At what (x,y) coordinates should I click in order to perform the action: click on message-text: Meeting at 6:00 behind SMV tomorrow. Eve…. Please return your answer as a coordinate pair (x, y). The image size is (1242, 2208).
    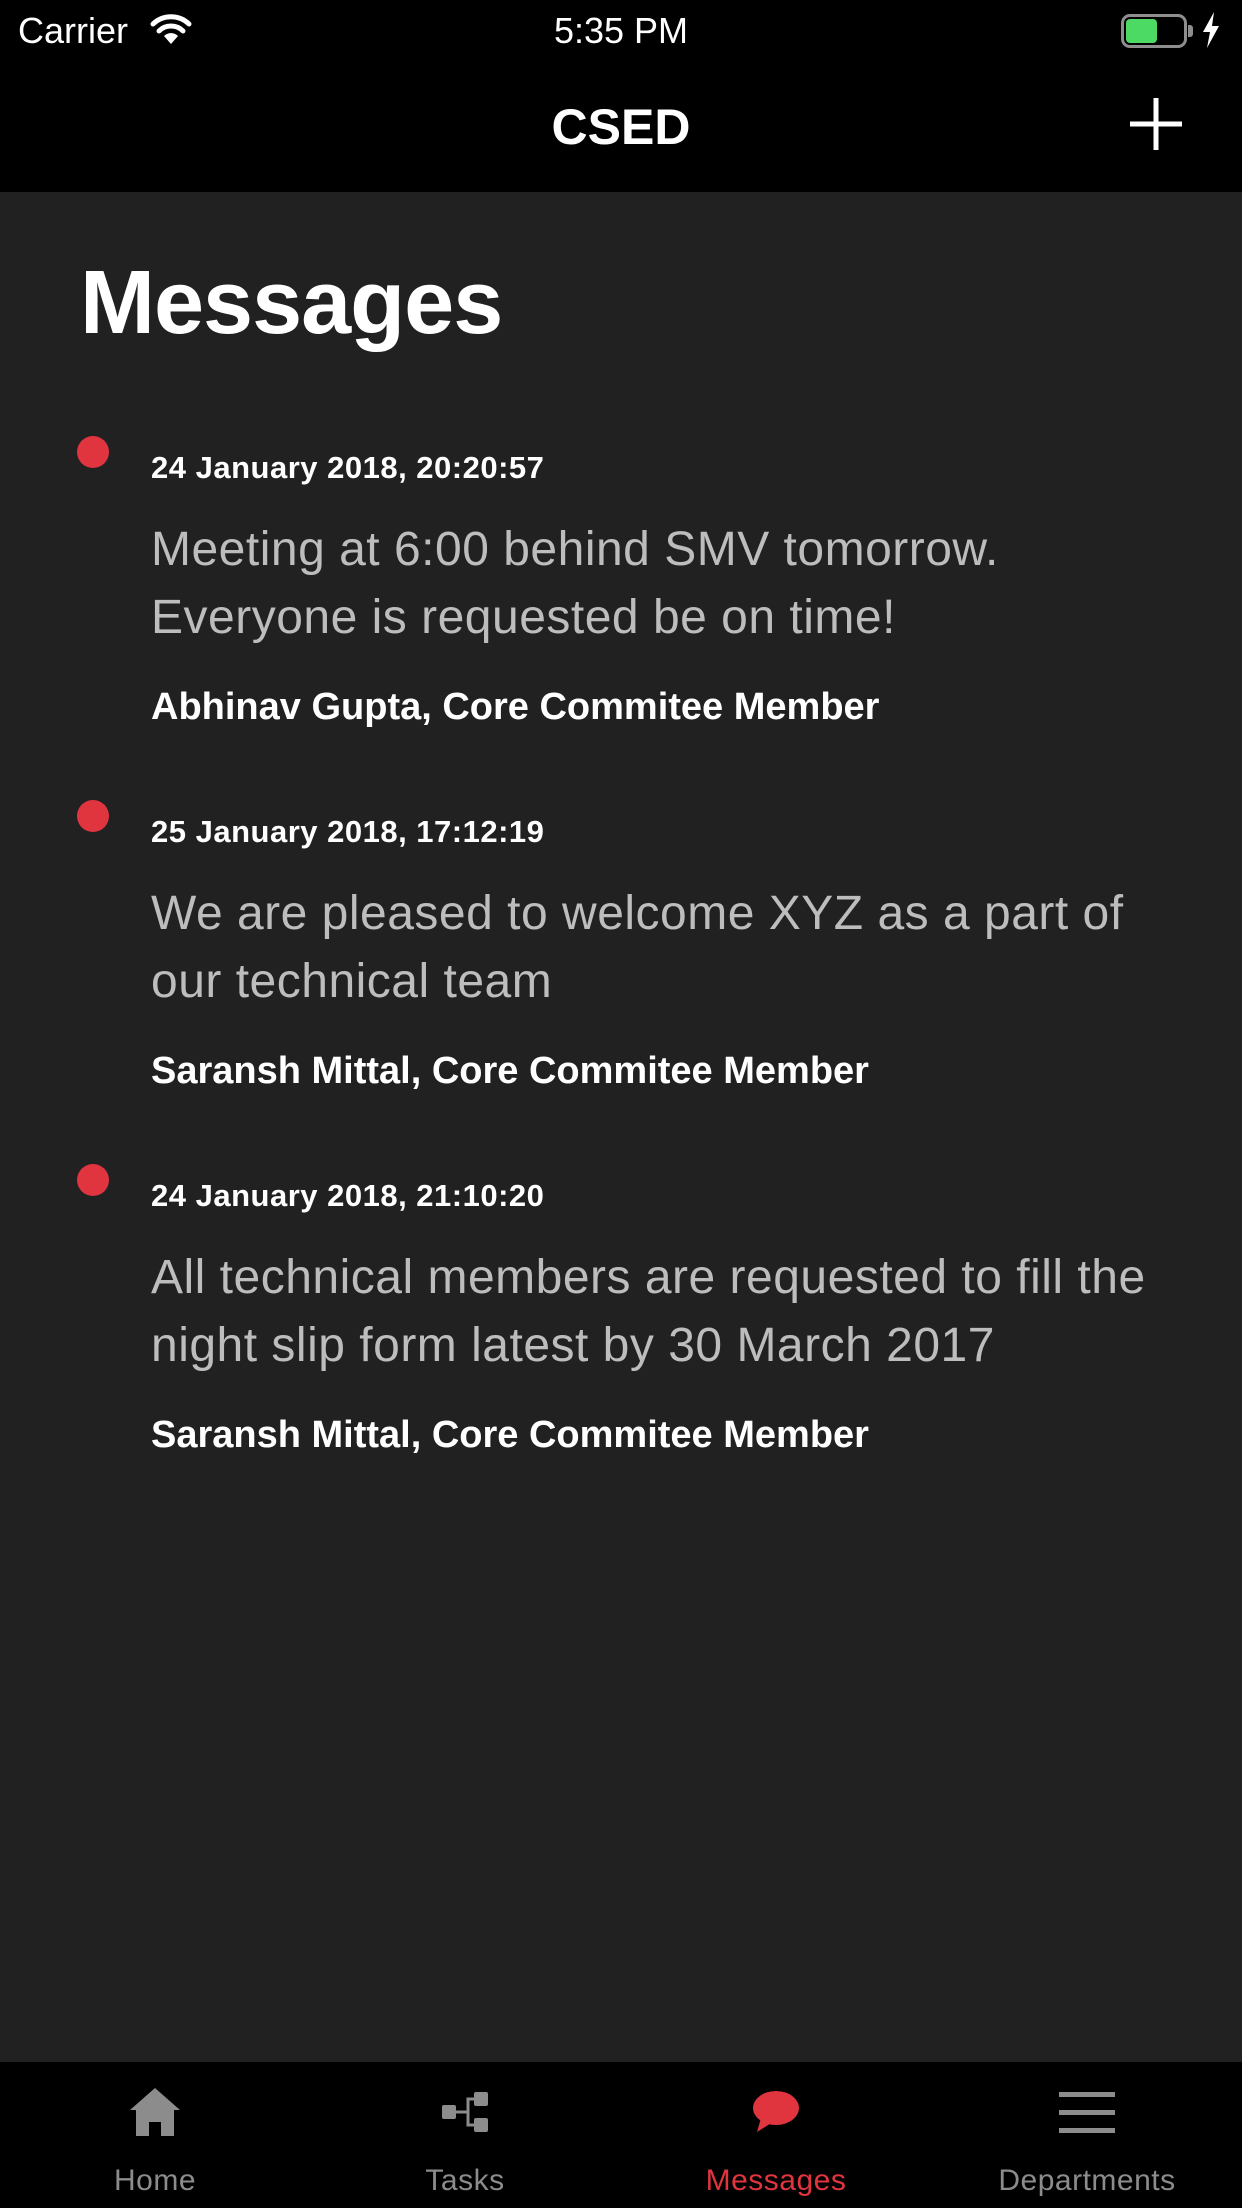
    Looking at the image, I should click on (575, 583).